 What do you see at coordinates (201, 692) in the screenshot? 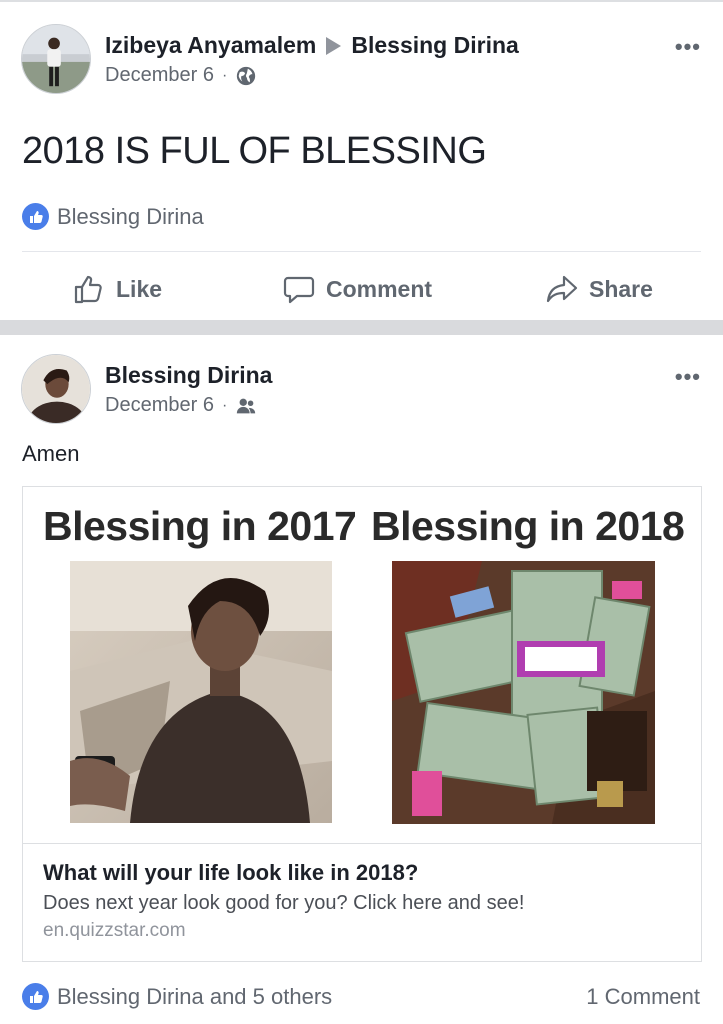
I see `woman-photo` at bounding box center [201, 692].